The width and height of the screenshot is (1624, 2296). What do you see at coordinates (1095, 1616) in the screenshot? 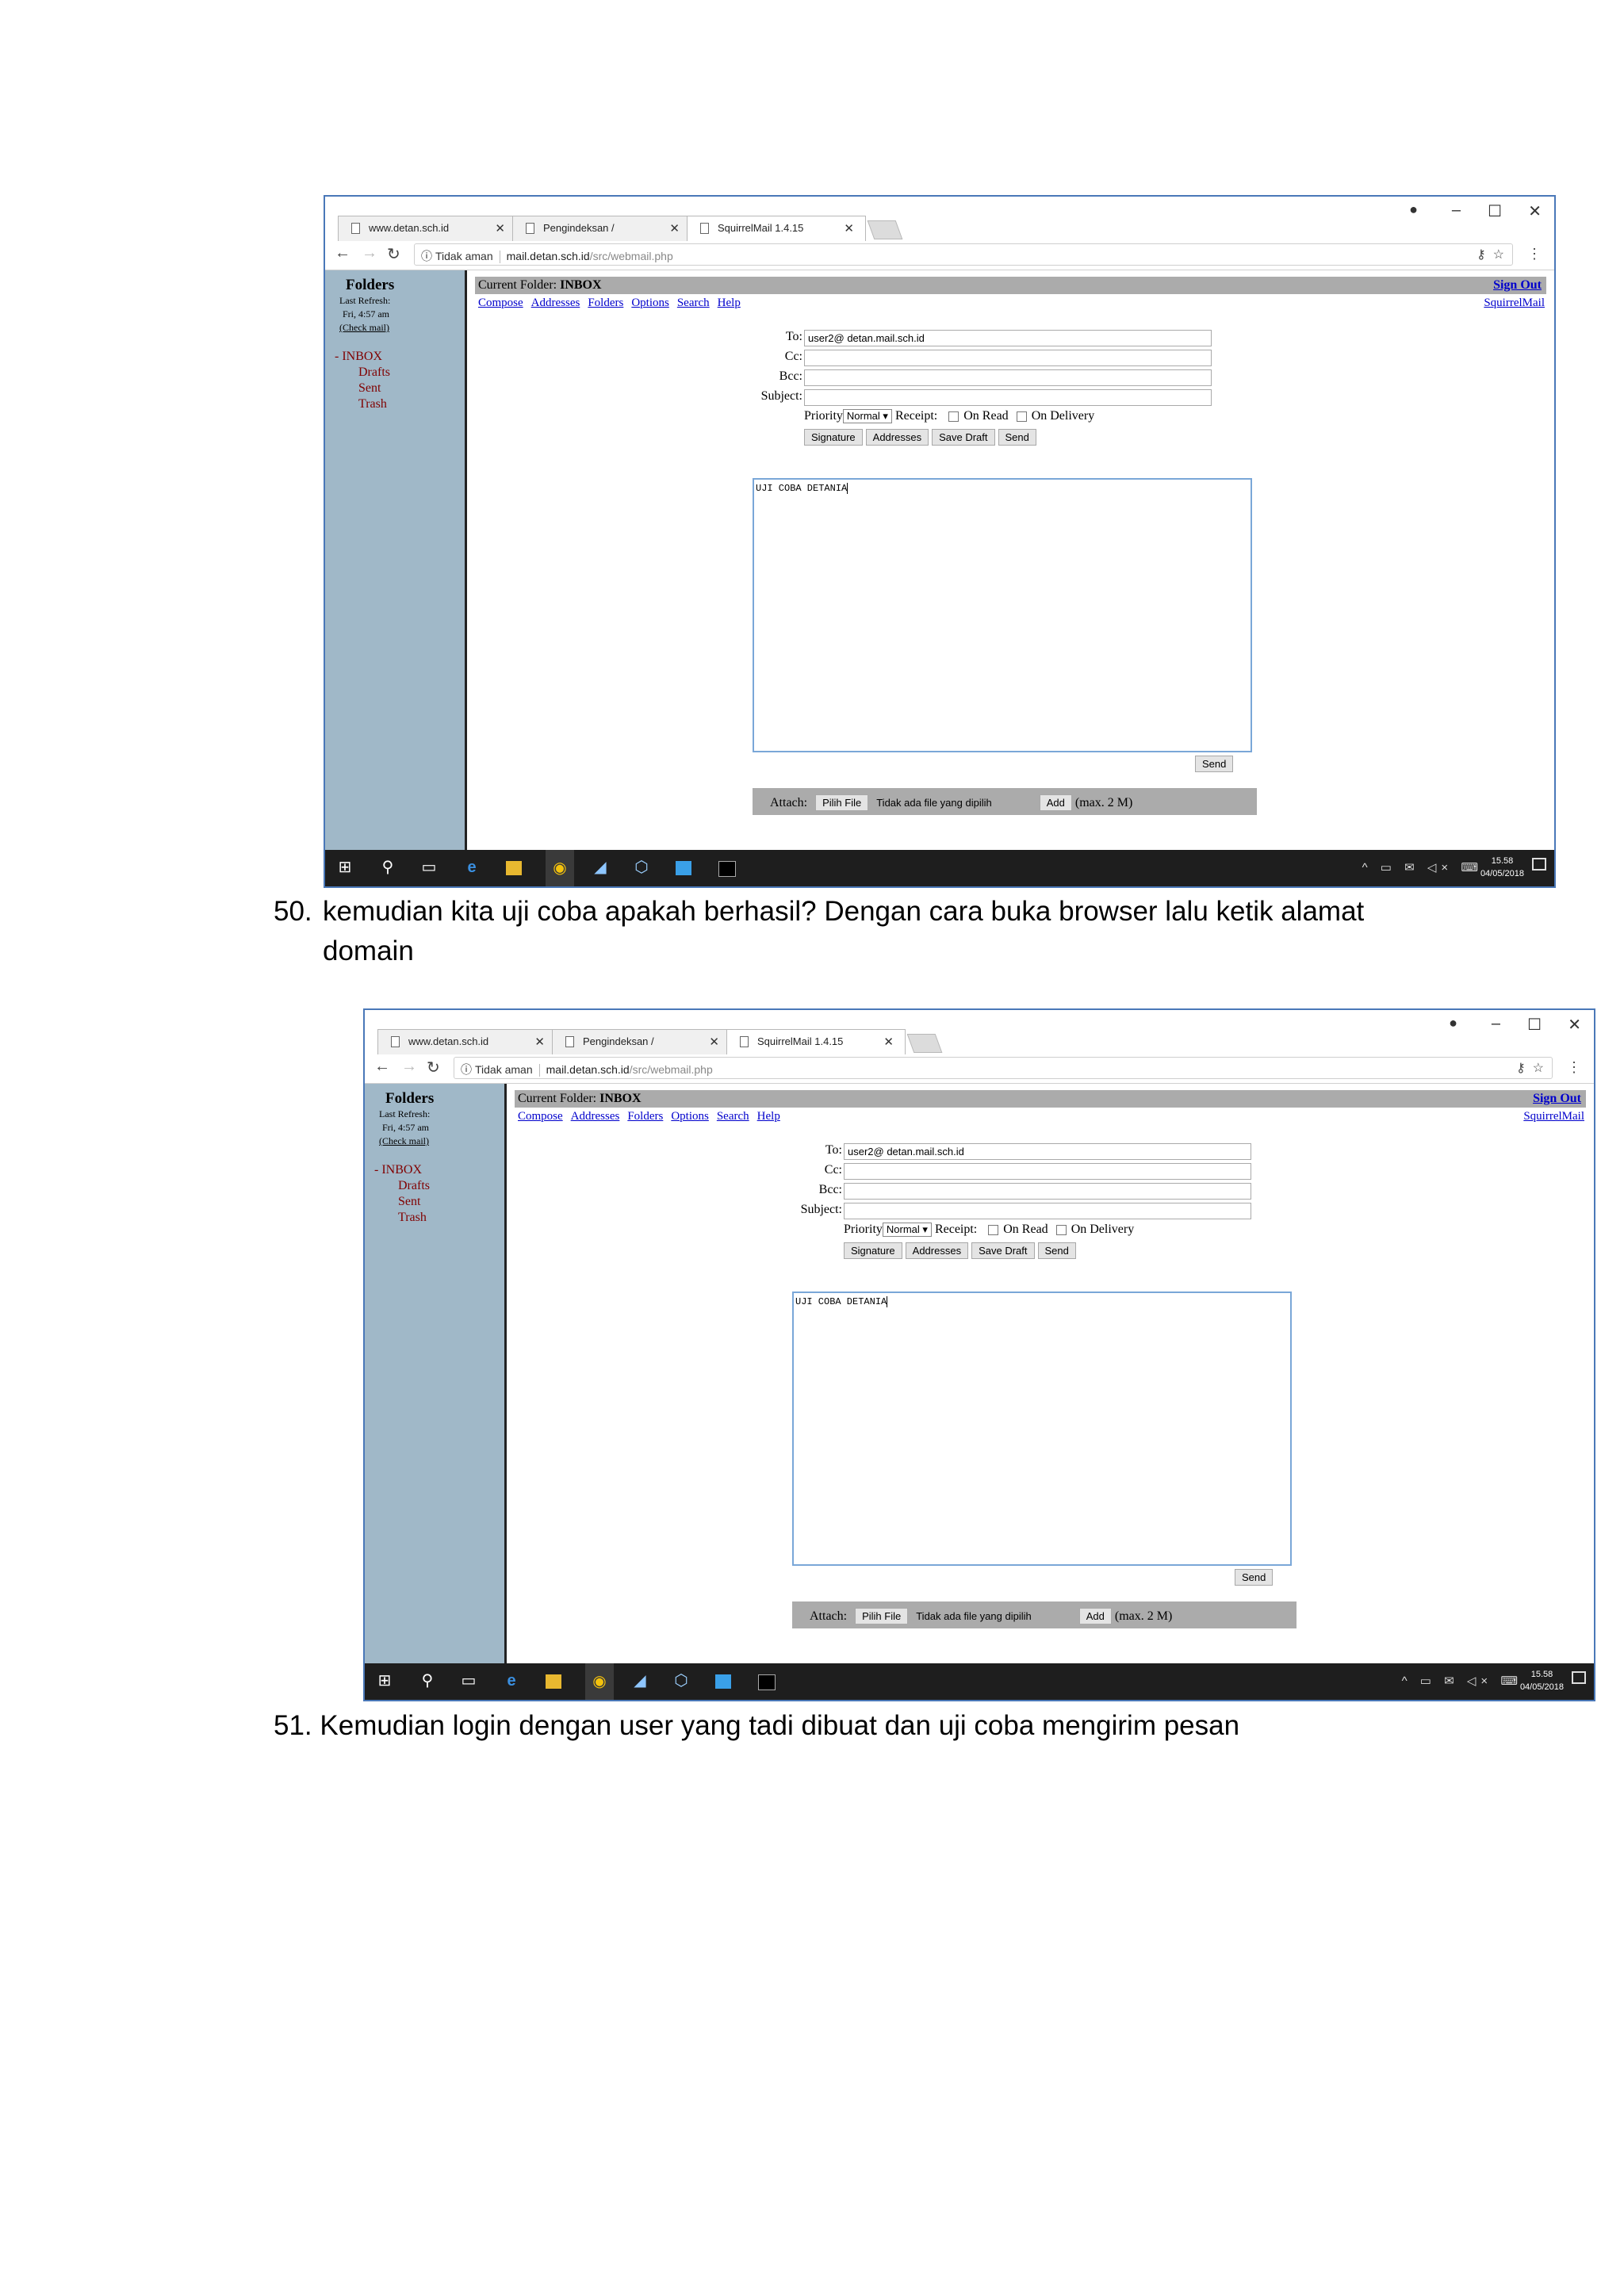
I see `add-button: Add` at bounding box center [1095, 1616].